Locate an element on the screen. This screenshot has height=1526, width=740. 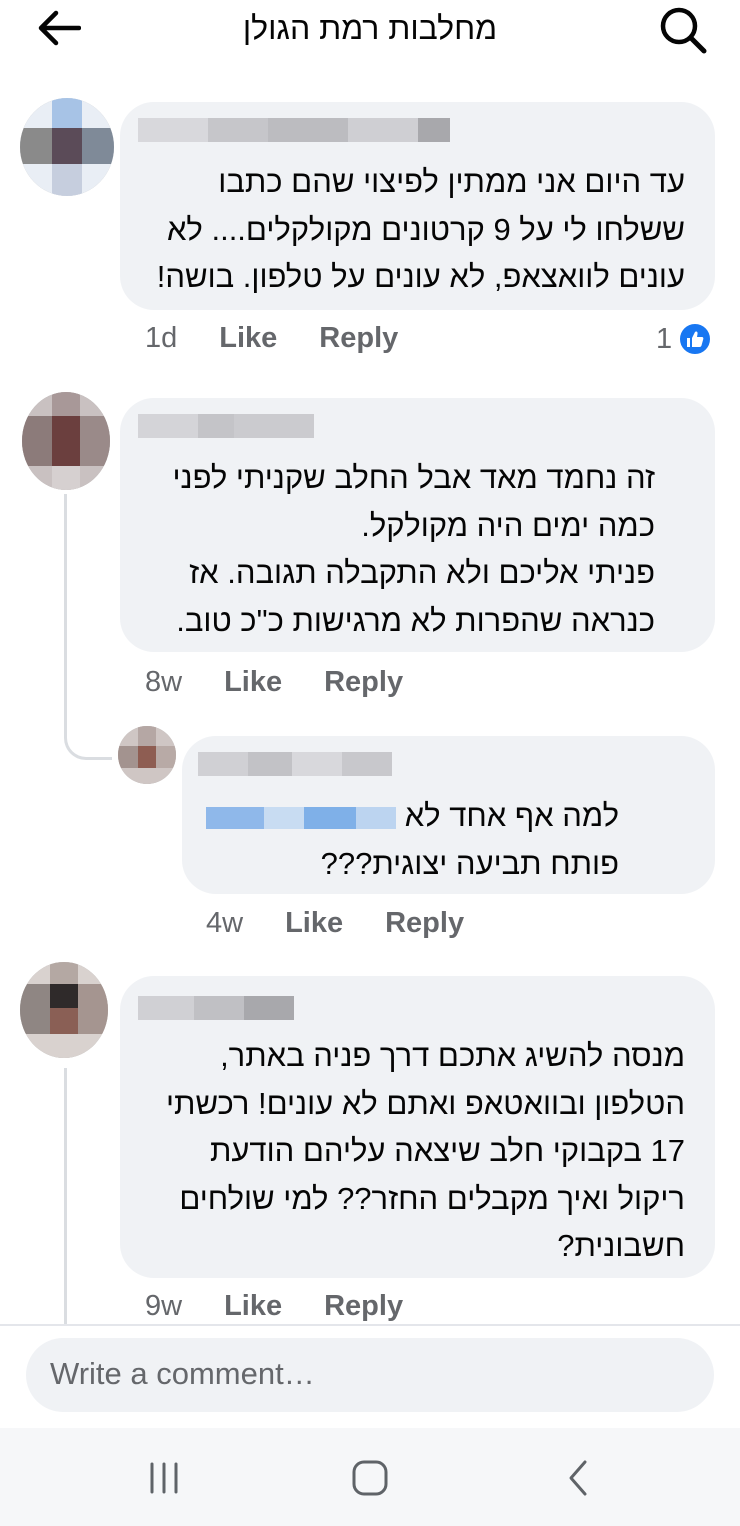
nav-back-button is located at coordinates (578, 1478).